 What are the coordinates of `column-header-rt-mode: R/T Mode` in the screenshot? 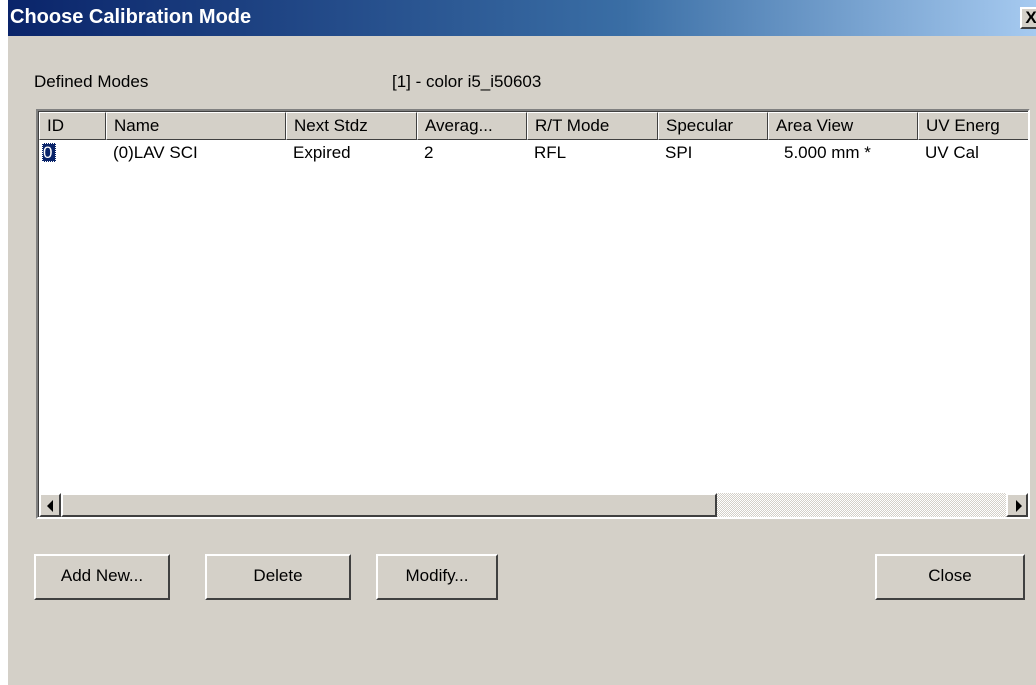 It's located at (592, 126).